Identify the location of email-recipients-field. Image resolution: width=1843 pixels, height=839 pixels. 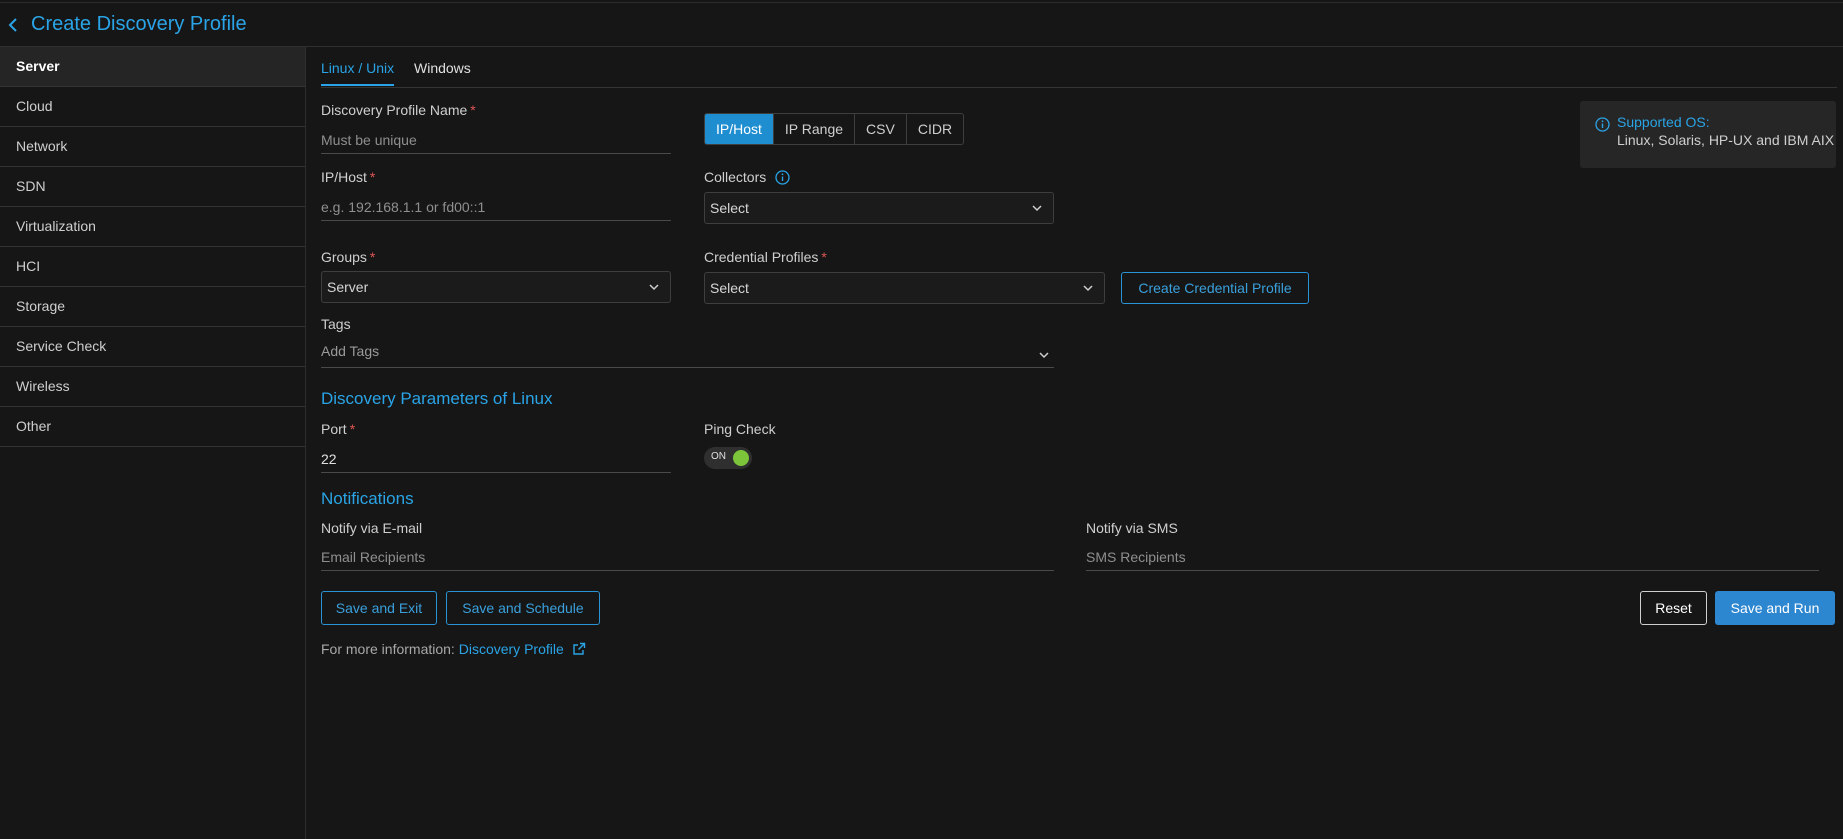
(687, 556).